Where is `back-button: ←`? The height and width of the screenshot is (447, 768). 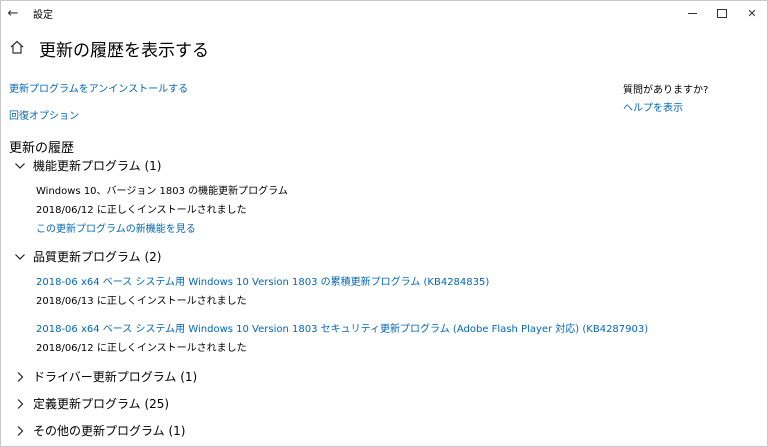
back-button: ← is located at coordinates (13, 13).